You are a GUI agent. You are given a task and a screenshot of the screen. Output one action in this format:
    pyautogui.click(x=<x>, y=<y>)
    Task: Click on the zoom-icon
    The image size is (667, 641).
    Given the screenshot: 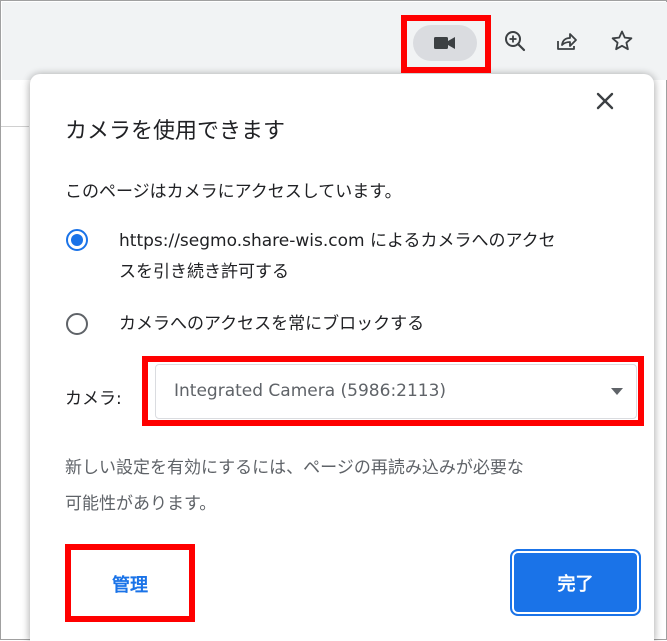 What is the action you would take?
    pyautogui.click(x=515, y=41)
    